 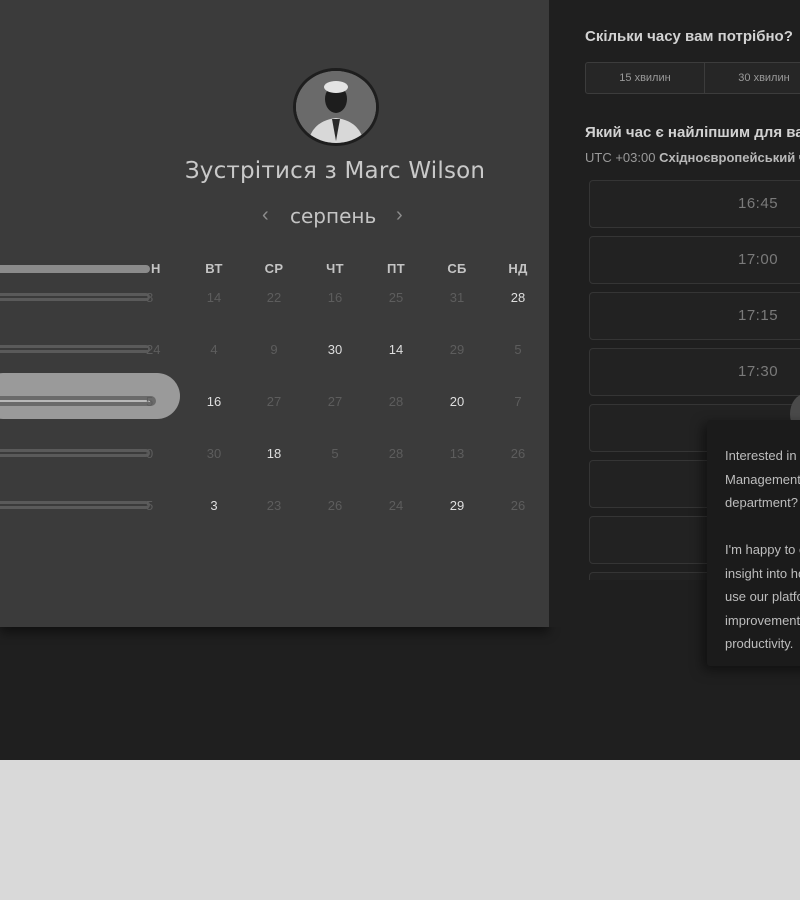 I want to click on calendar-week-row: 8 14 22 16 25 31 28, so click(x=274, y=299).